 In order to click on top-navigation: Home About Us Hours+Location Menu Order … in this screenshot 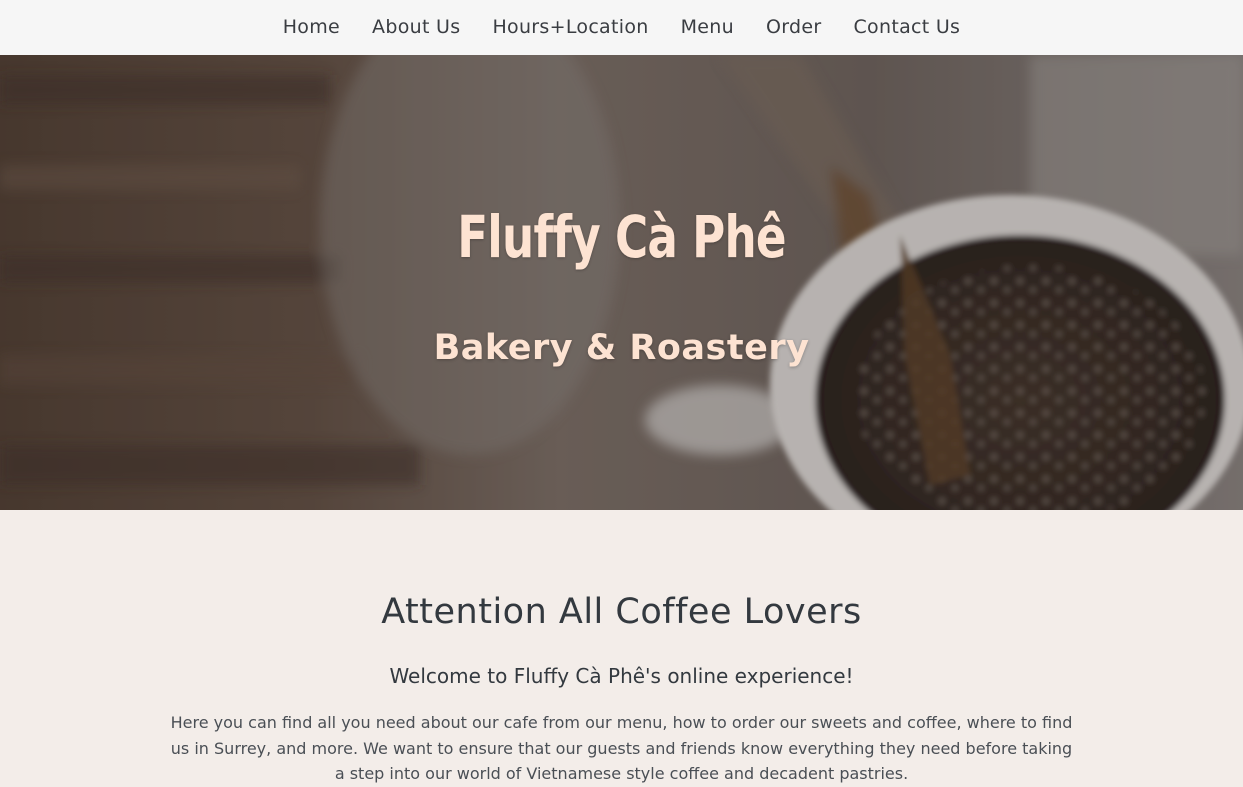, I will do `click(621, 28)`.